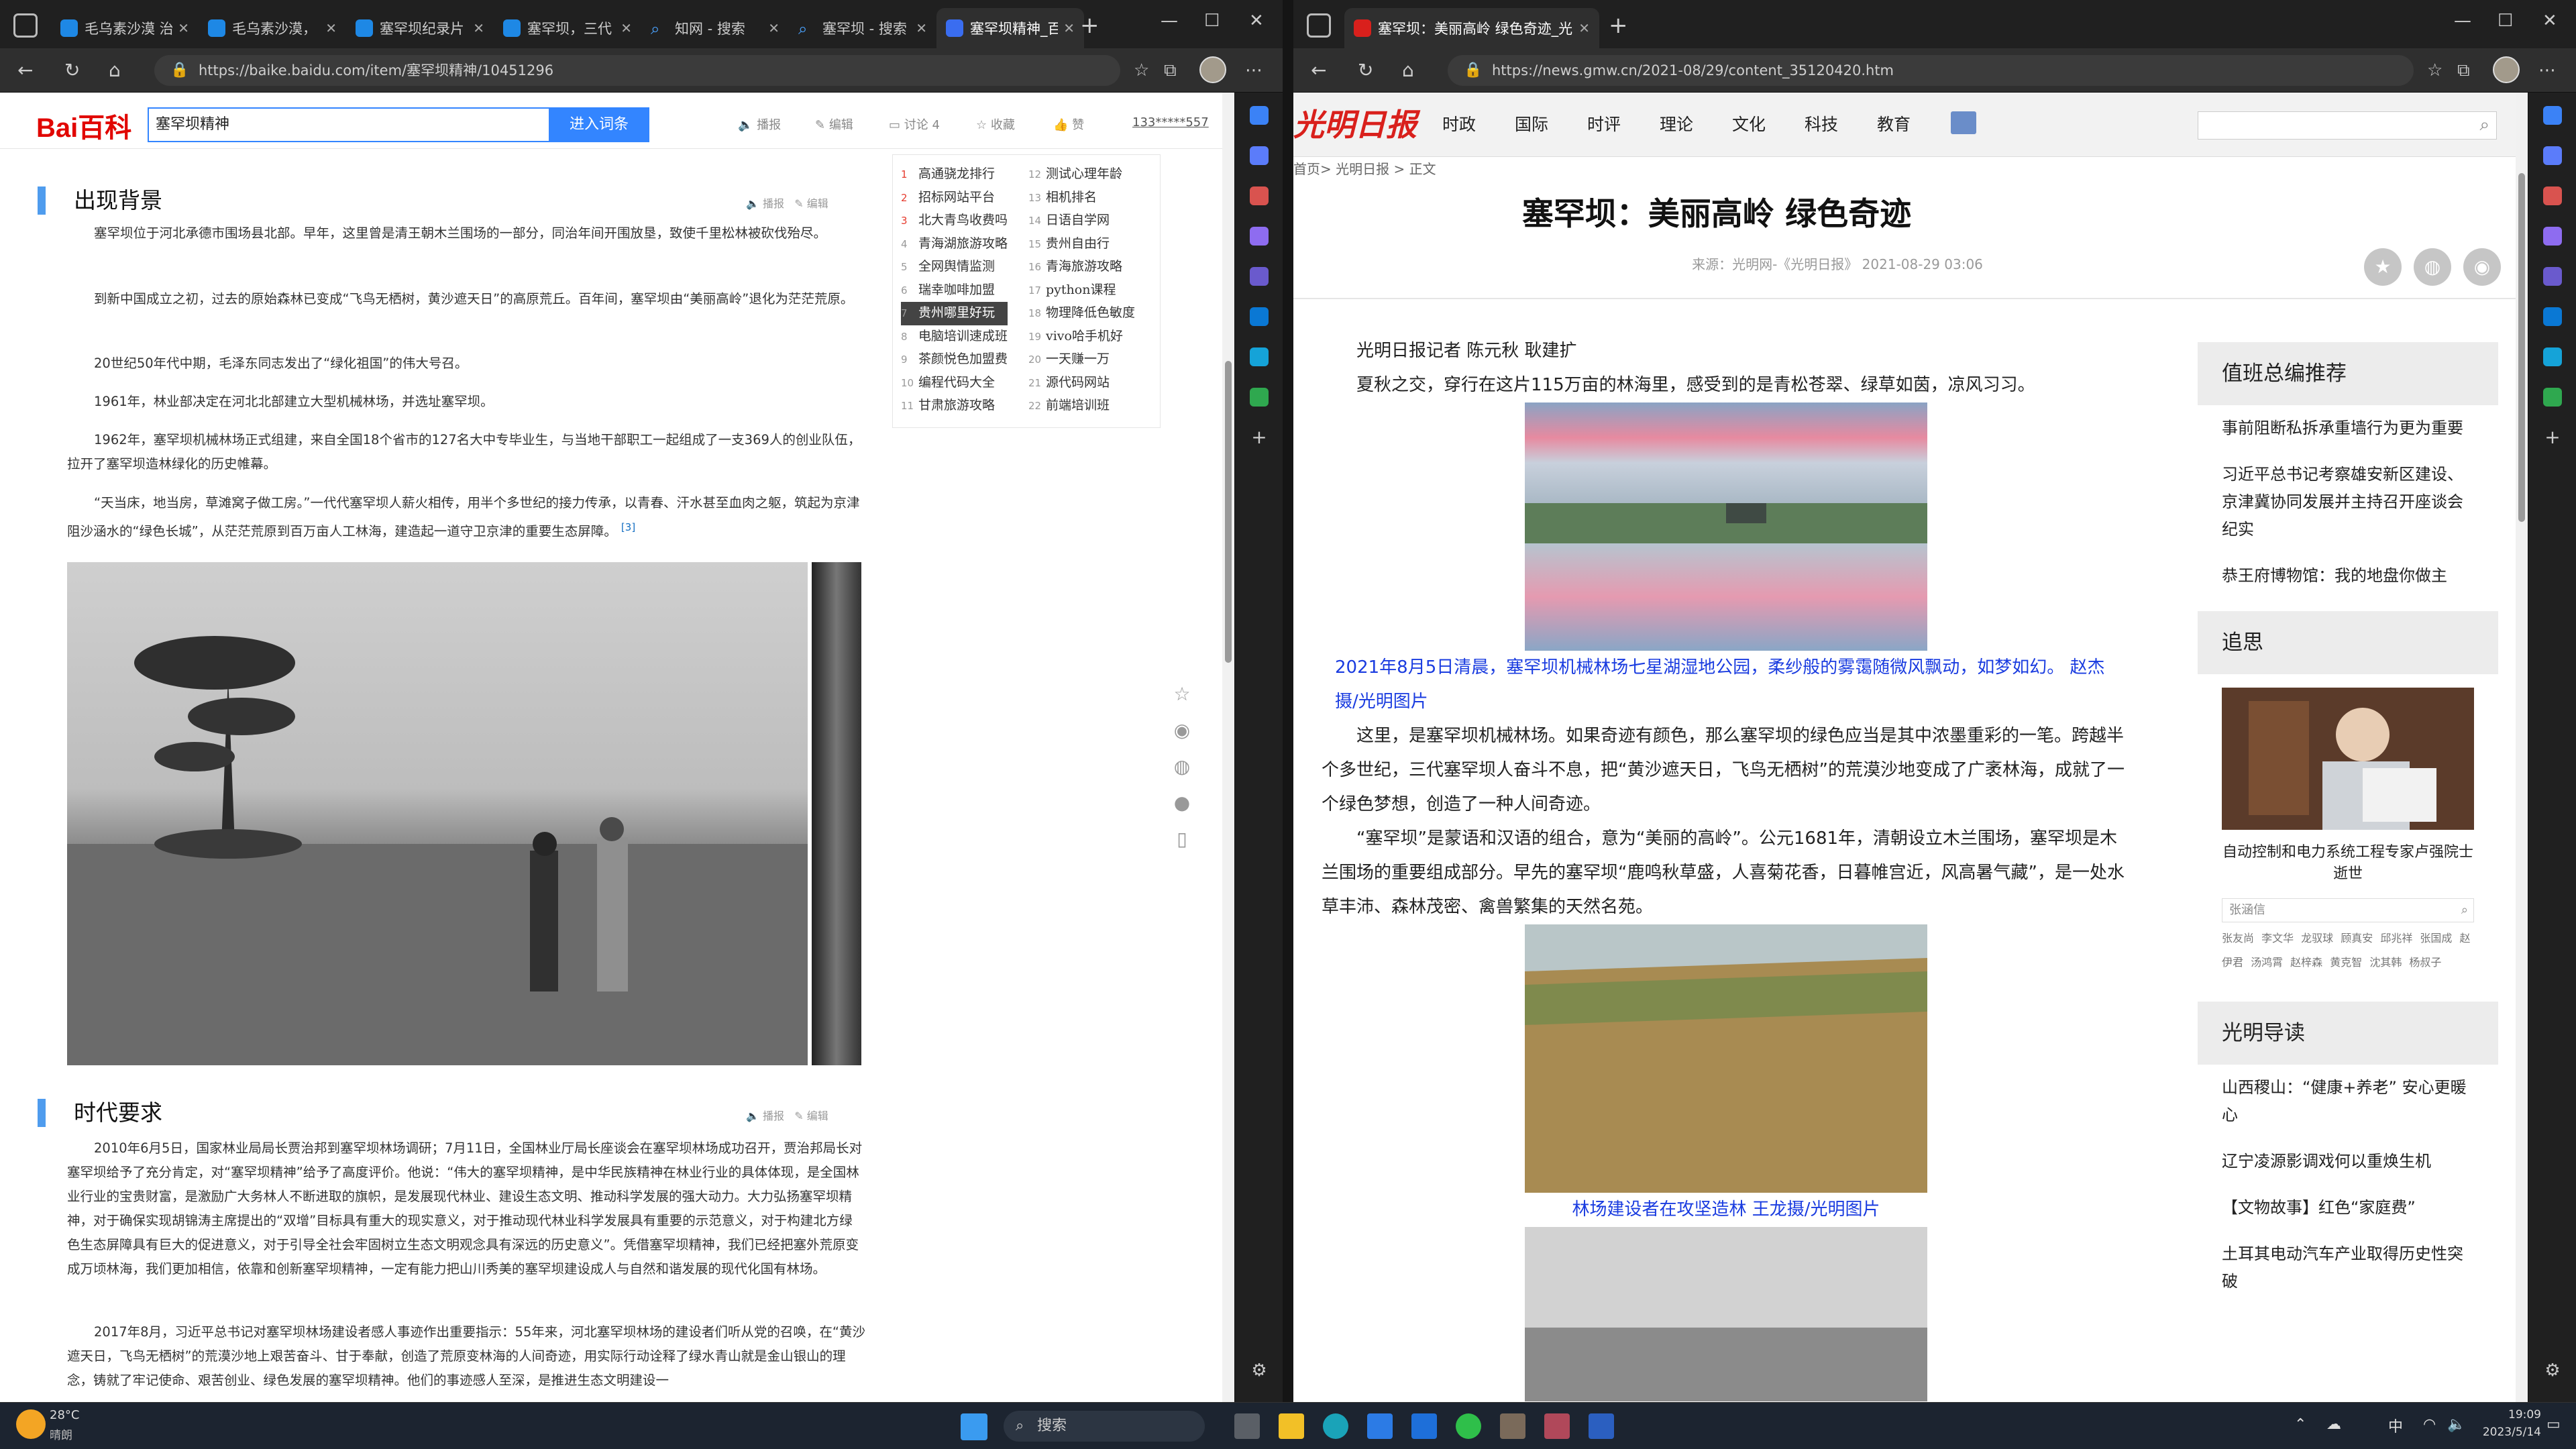 Image resolution: width=2576 pixels, height=1449 pixels. Describe the element at coordinates (954, 174) in the screenshot. I see `rank-item: 1 高通骁龙排行` at that location.